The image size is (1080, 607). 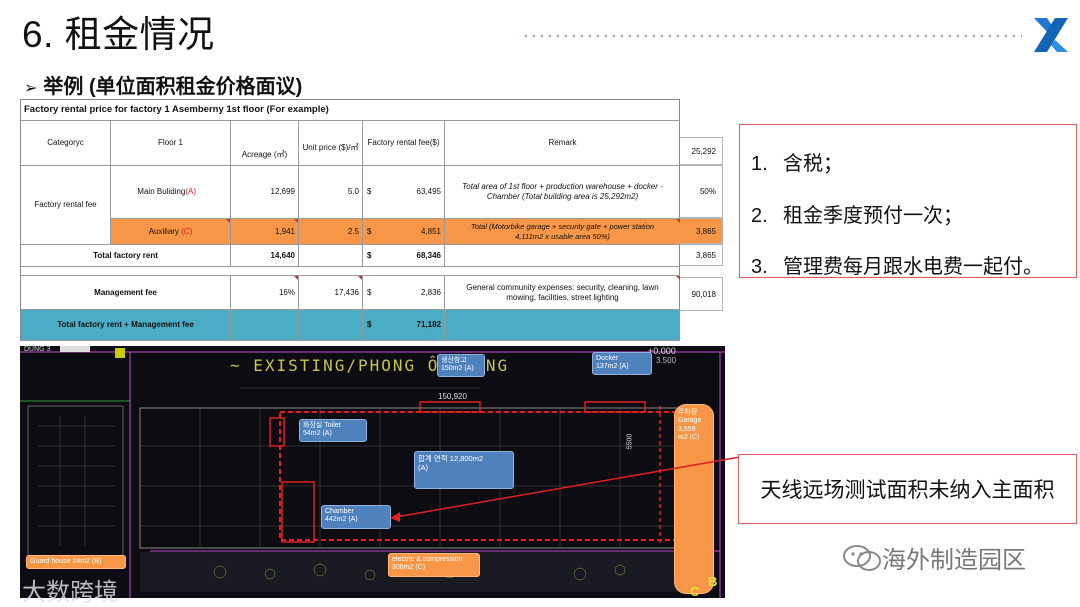 What do you see at coordinates (701, 151) in the screenshot?
I see `side-value-1: 25,292` at bounding box center [701, 151].